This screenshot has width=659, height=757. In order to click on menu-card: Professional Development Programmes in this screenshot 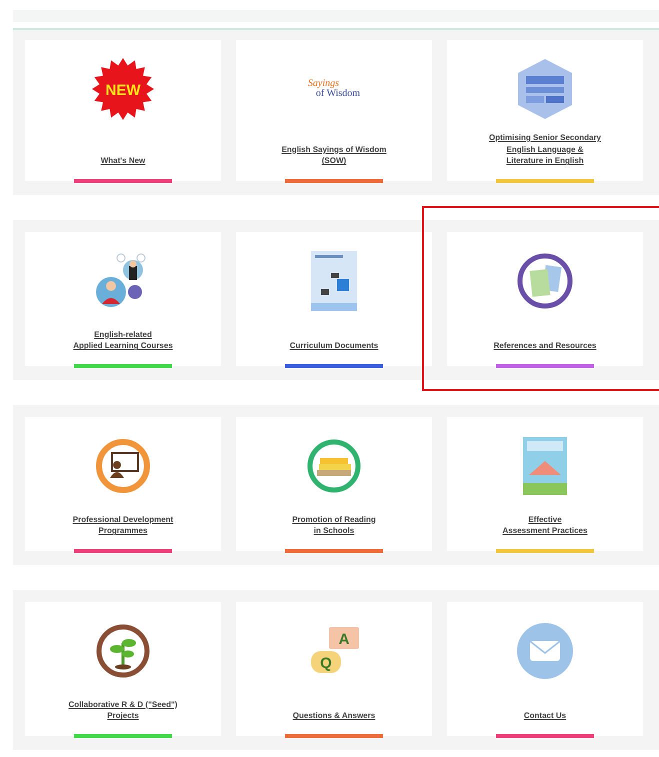, I will do `click(123, 483)`.